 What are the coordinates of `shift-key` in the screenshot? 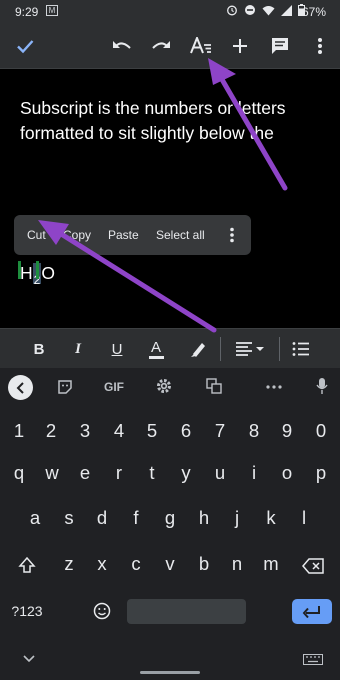 It's located at (27, 565).